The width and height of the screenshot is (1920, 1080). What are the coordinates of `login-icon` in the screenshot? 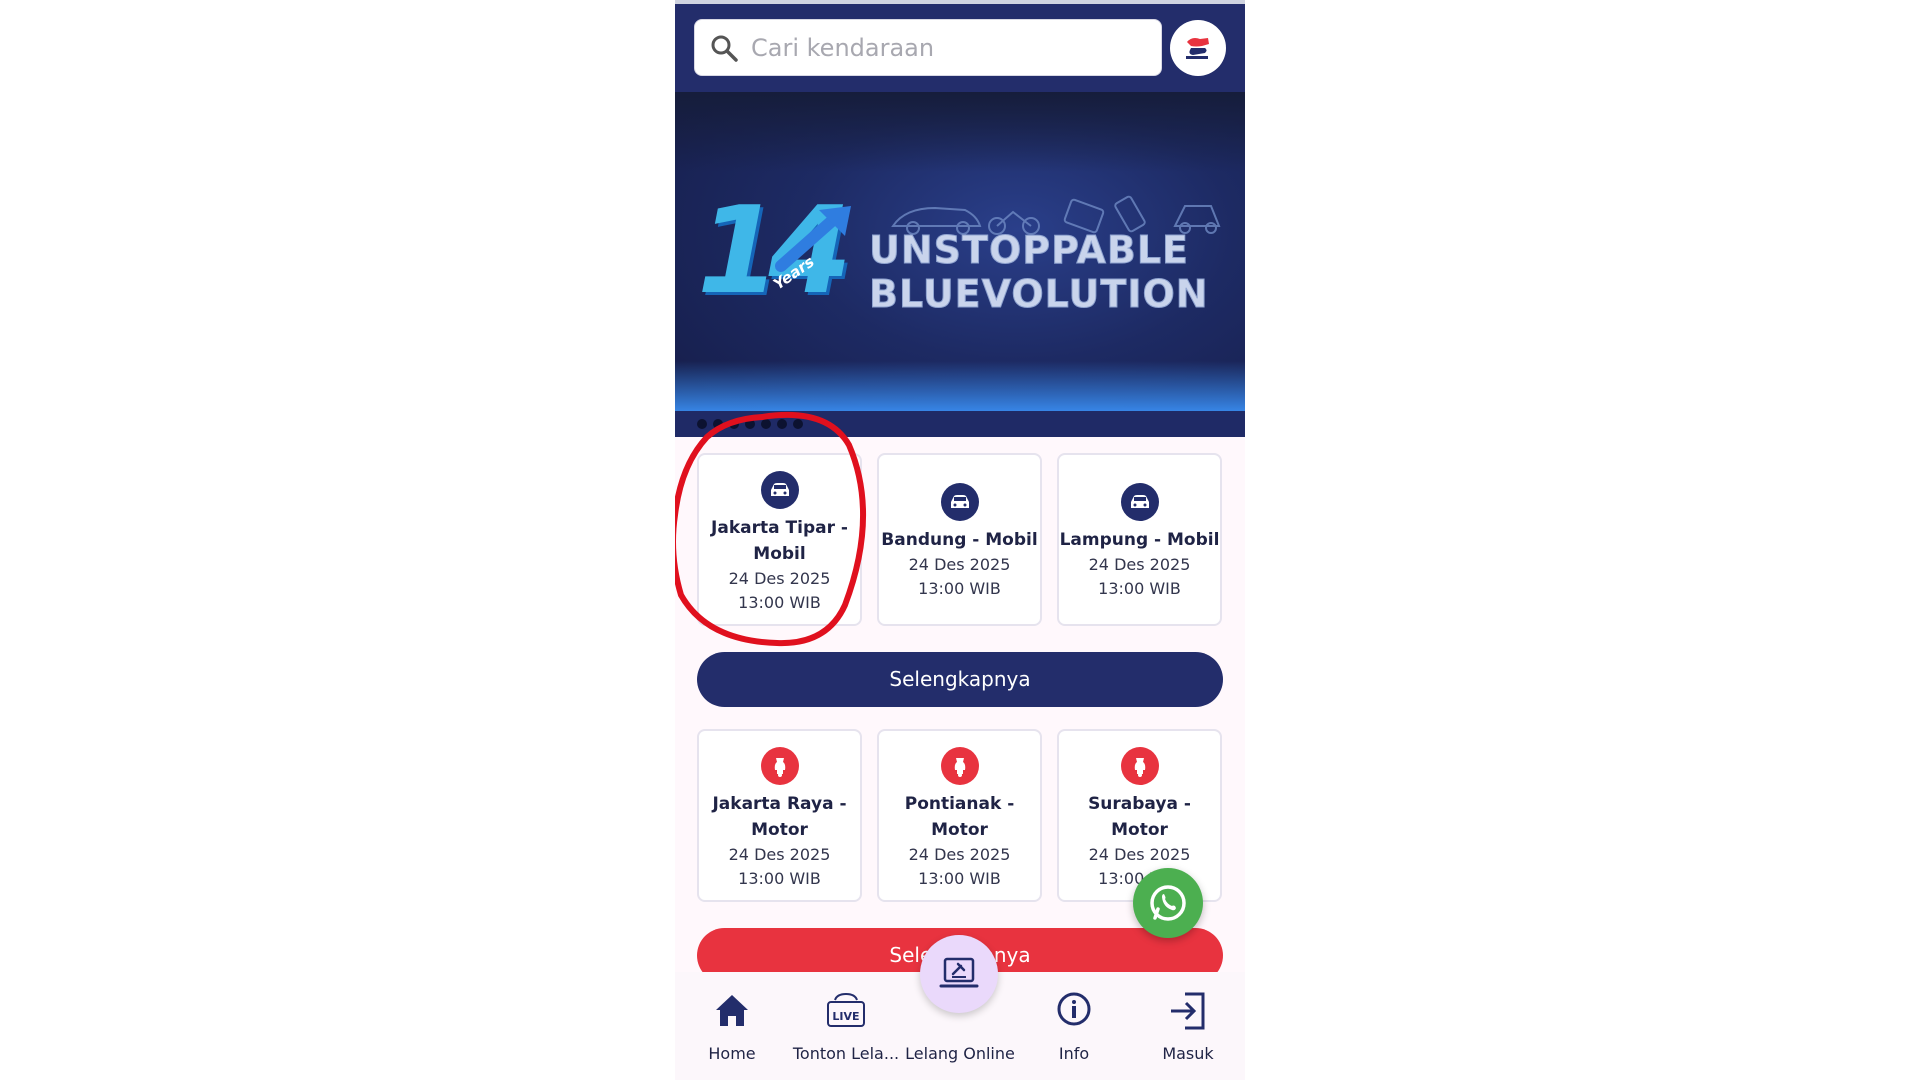 It's located at (1188, 1011).